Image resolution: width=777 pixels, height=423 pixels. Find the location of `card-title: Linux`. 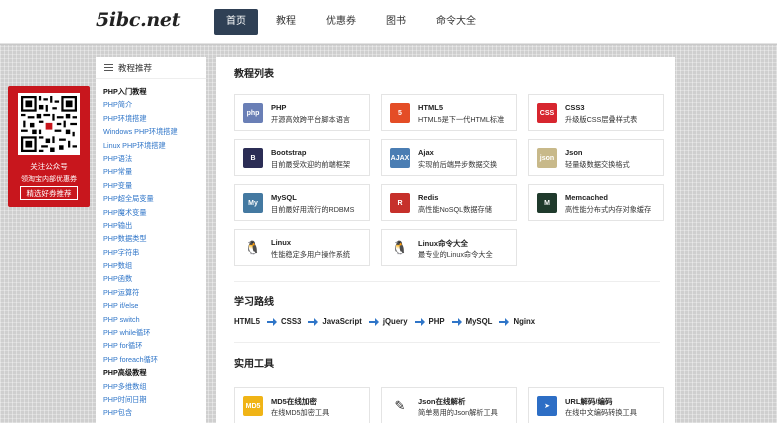

card-title: Linux is located at coordinates (281, 242).